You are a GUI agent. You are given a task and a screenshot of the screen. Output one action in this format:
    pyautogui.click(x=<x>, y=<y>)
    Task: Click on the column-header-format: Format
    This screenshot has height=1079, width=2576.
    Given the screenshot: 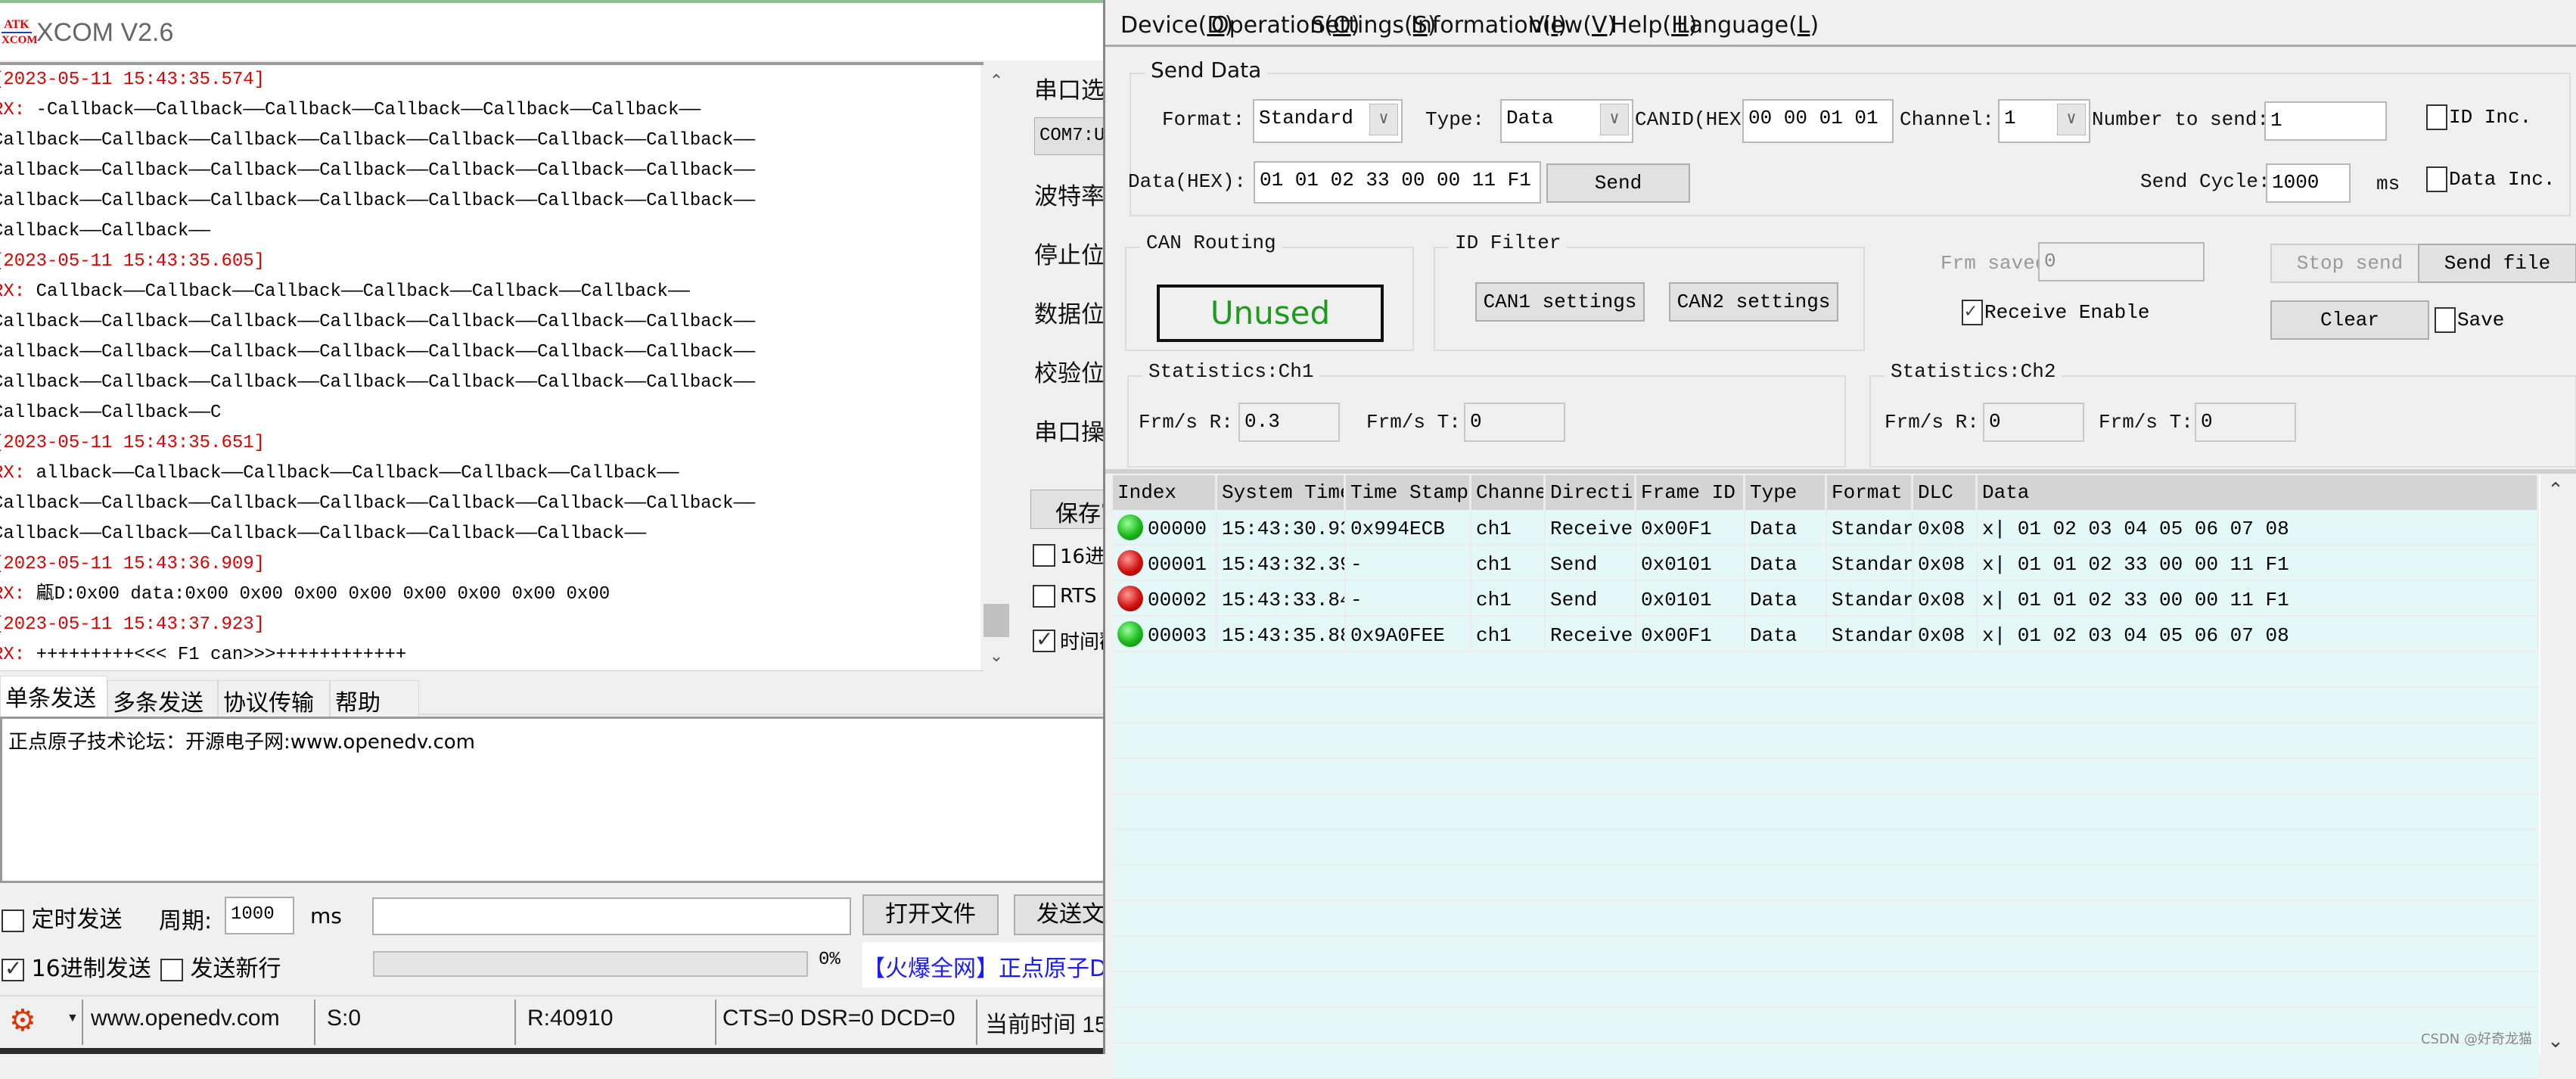 What is the action you would take?
    pyautogui.click(x=1870, y=492)
    